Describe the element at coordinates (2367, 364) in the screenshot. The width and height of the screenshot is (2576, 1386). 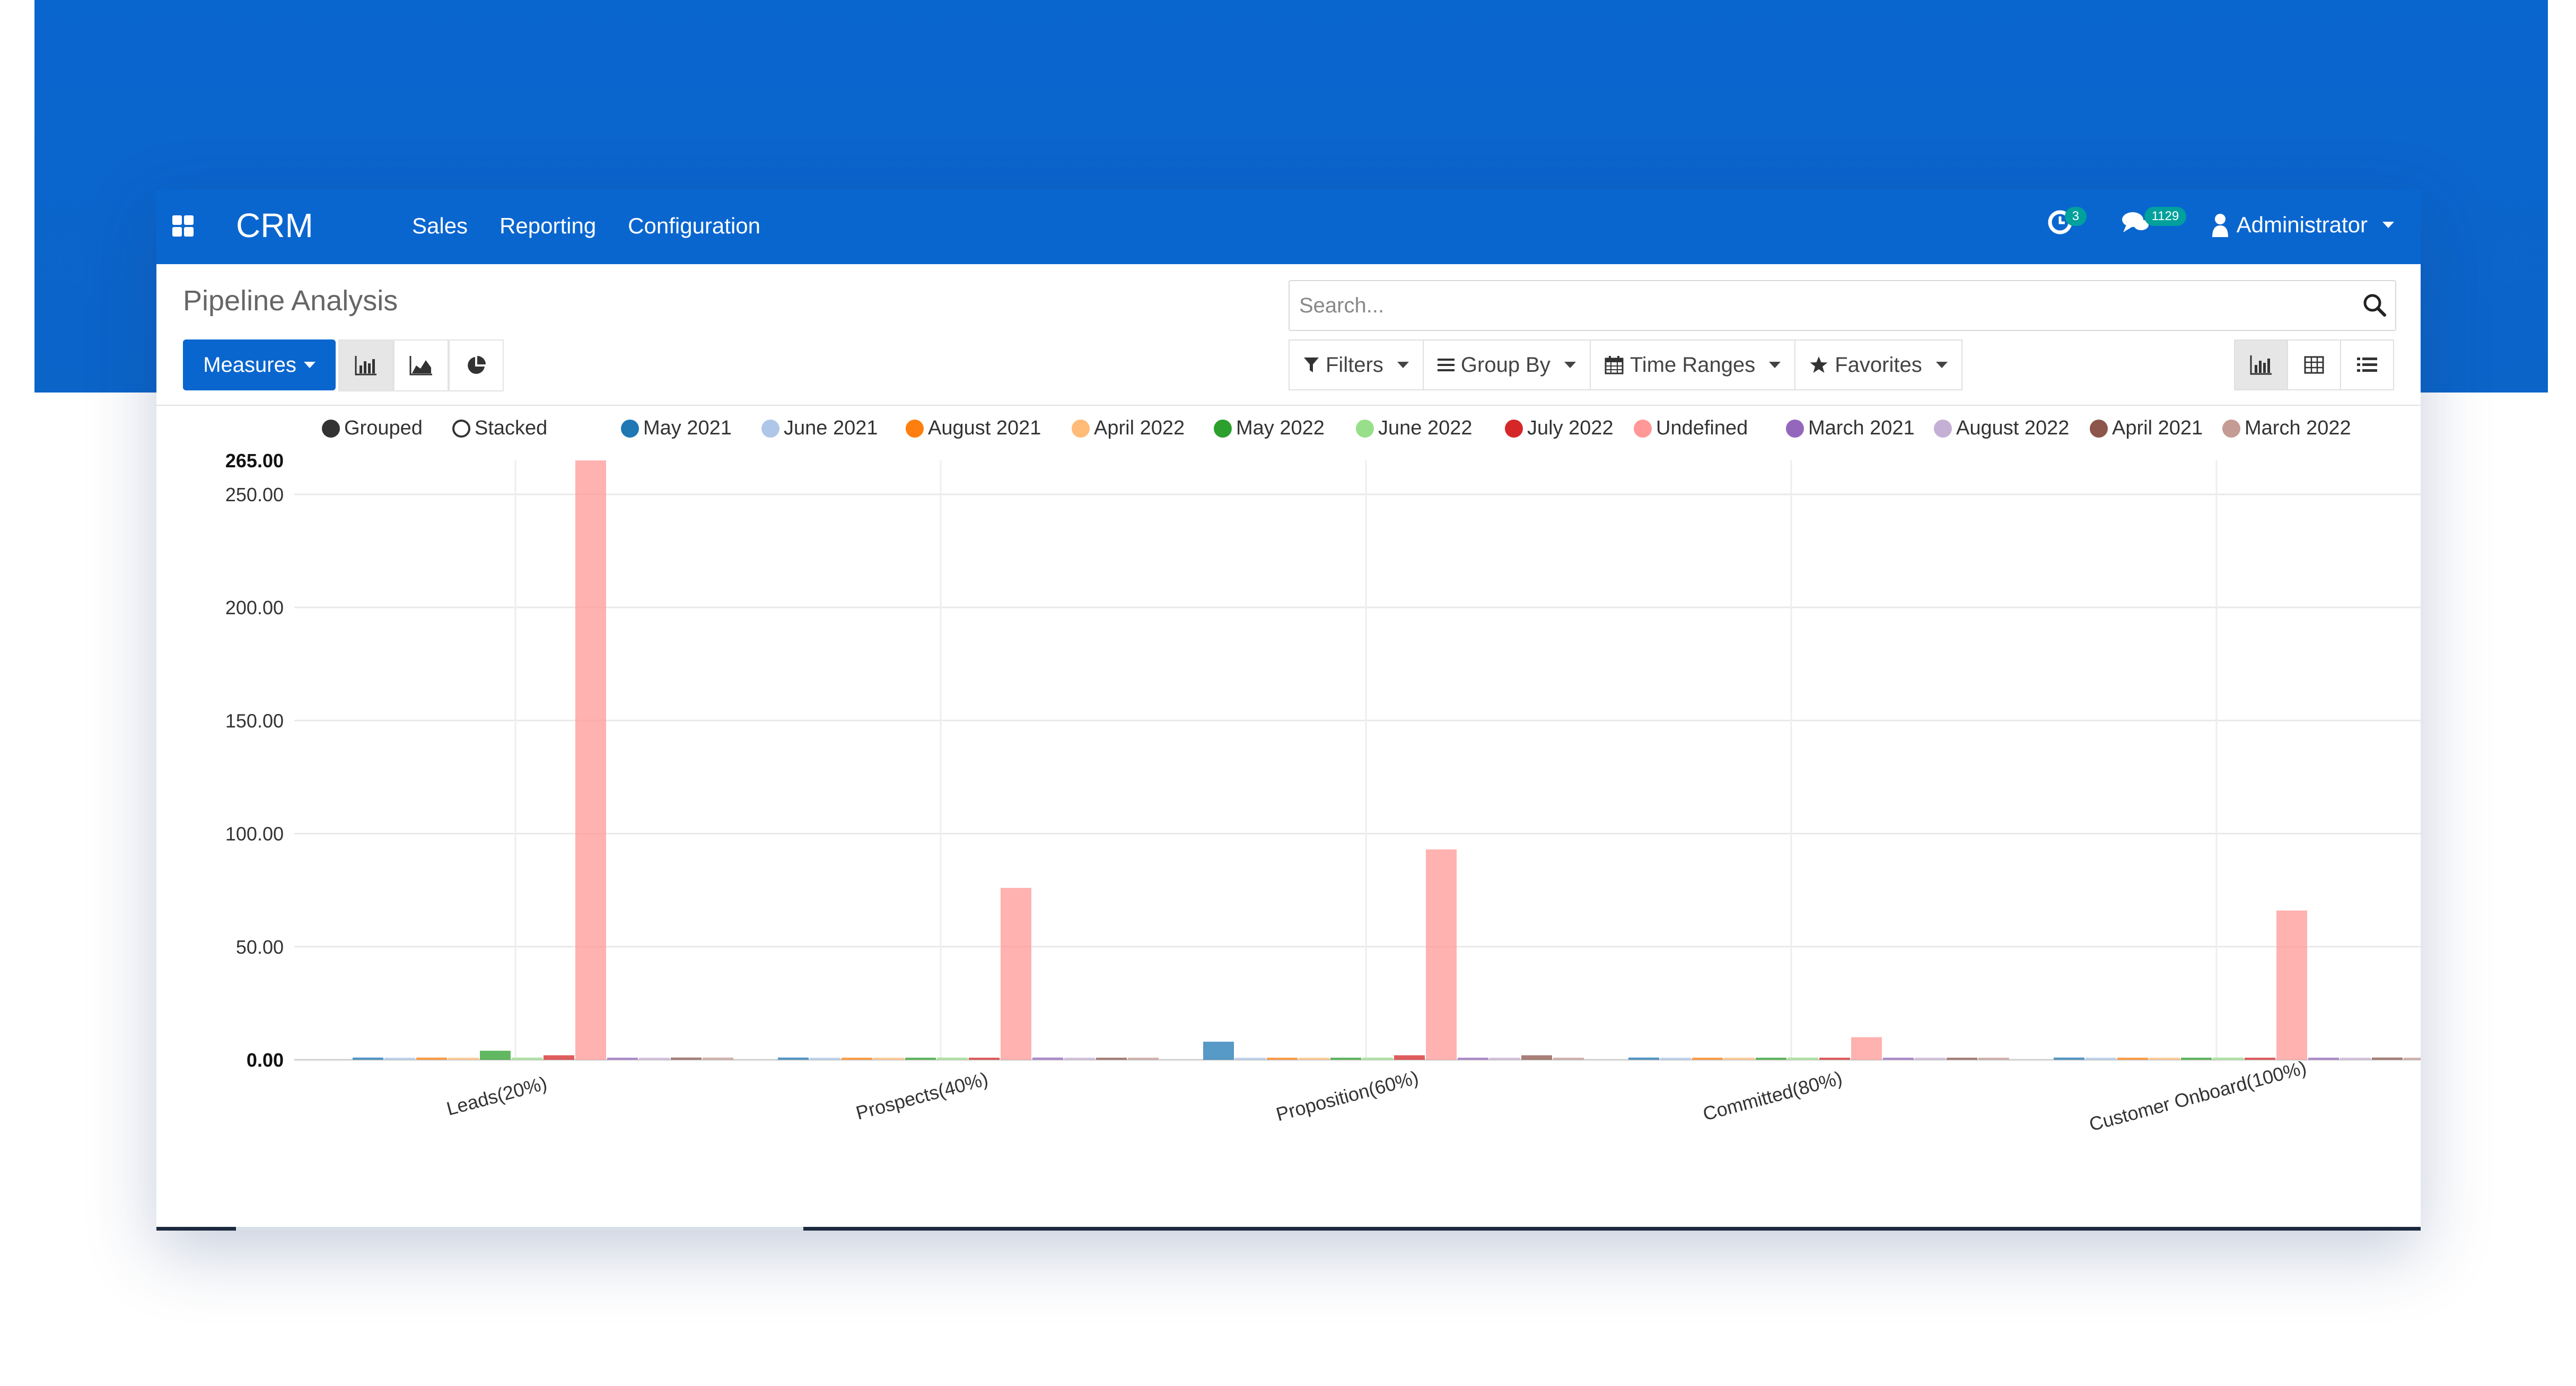
I see `list-view-button` at that location.